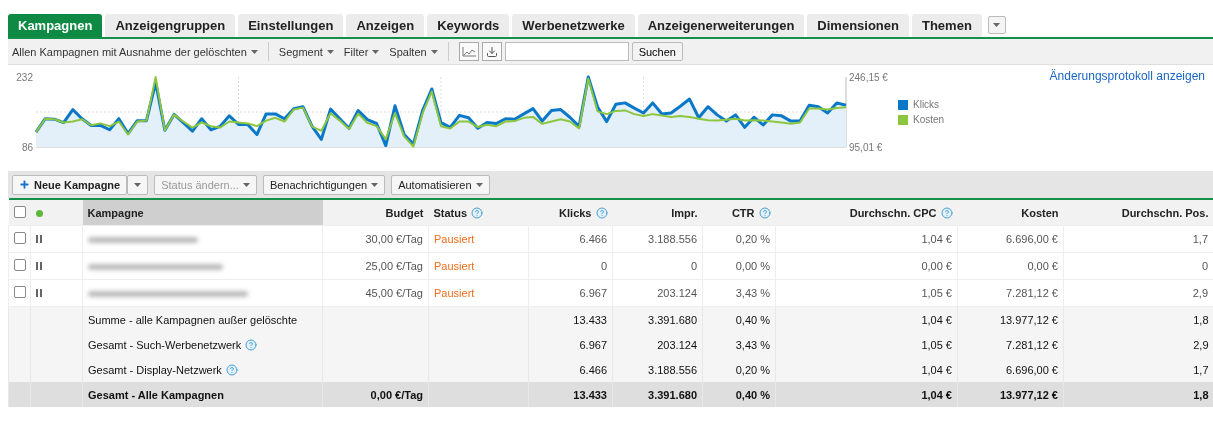  What do you see at coordinates (291, 25) in the screenshot?
I see `tab: Einstellungen` at bounding box center [291, 25].